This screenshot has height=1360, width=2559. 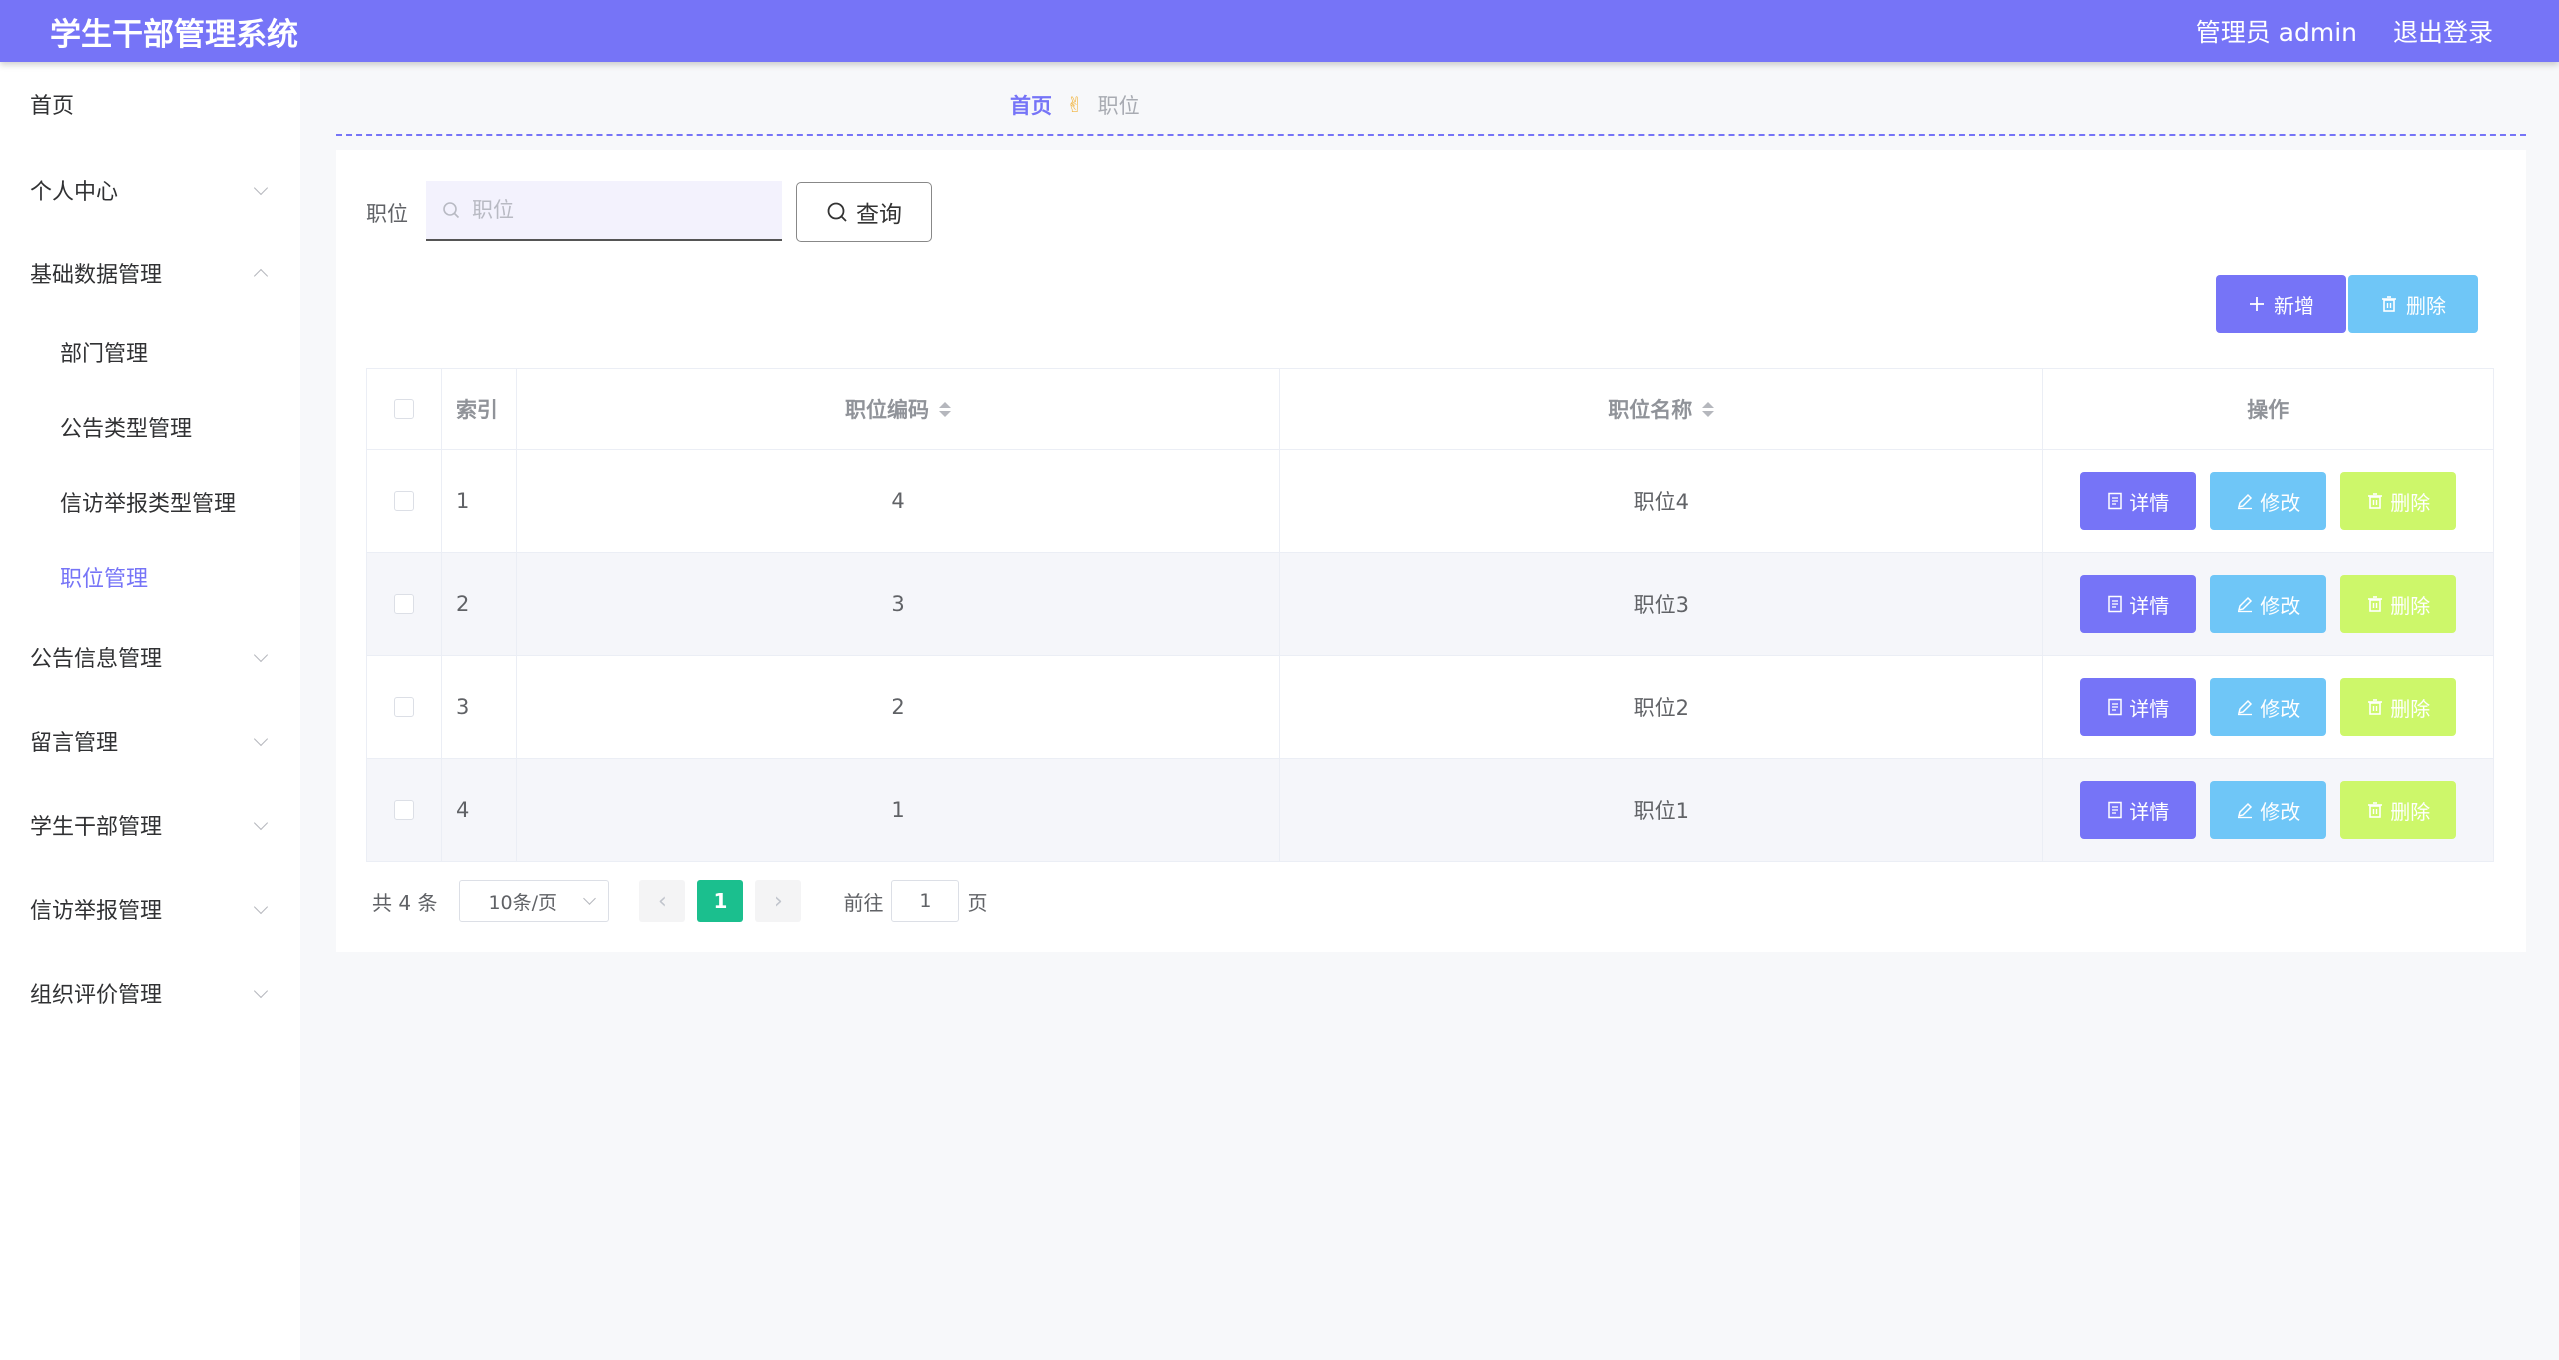 I want to click on page-size-select: 10条/页, so click(x=534, y=901).